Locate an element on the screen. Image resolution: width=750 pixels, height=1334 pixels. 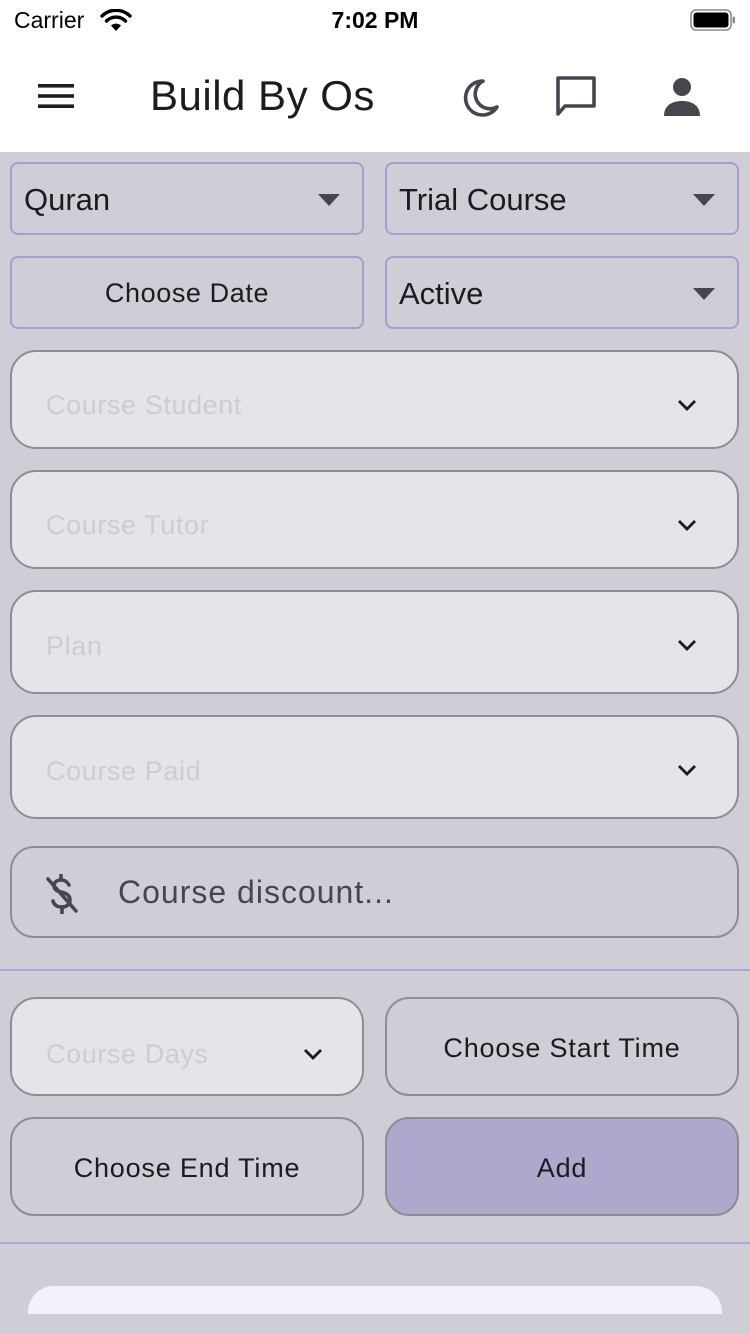
moon-icon is located at coordinates (480, 98).